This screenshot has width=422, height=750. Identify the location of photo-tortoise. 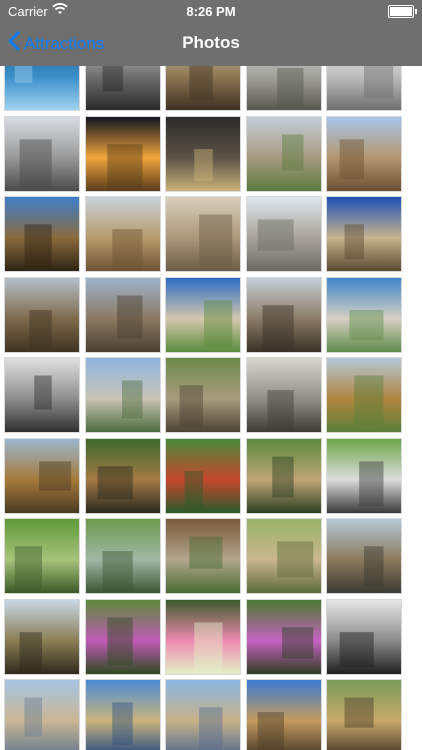
(203, 395).